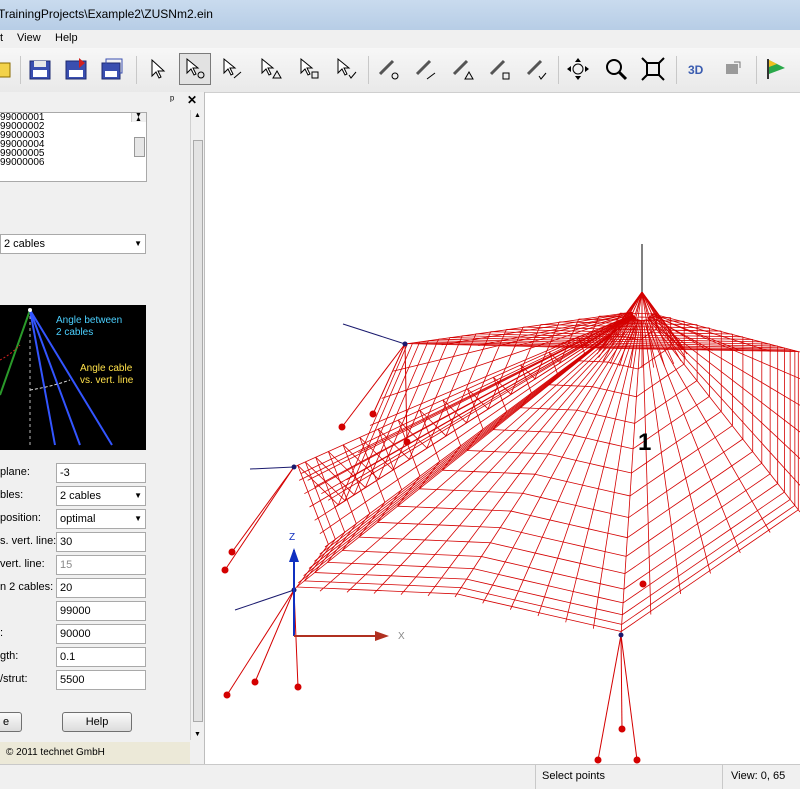 The height and width of the screenshot is (800, 800). I want to click on field-label: bles:, so click(12, 495).